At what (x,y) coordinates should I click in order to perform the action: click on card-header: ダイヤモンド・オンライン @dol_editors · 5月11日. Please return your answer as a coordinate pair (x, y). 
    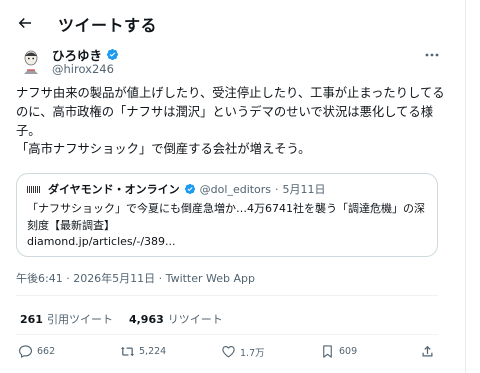
    Looking at the image, I should click on (176, 189).